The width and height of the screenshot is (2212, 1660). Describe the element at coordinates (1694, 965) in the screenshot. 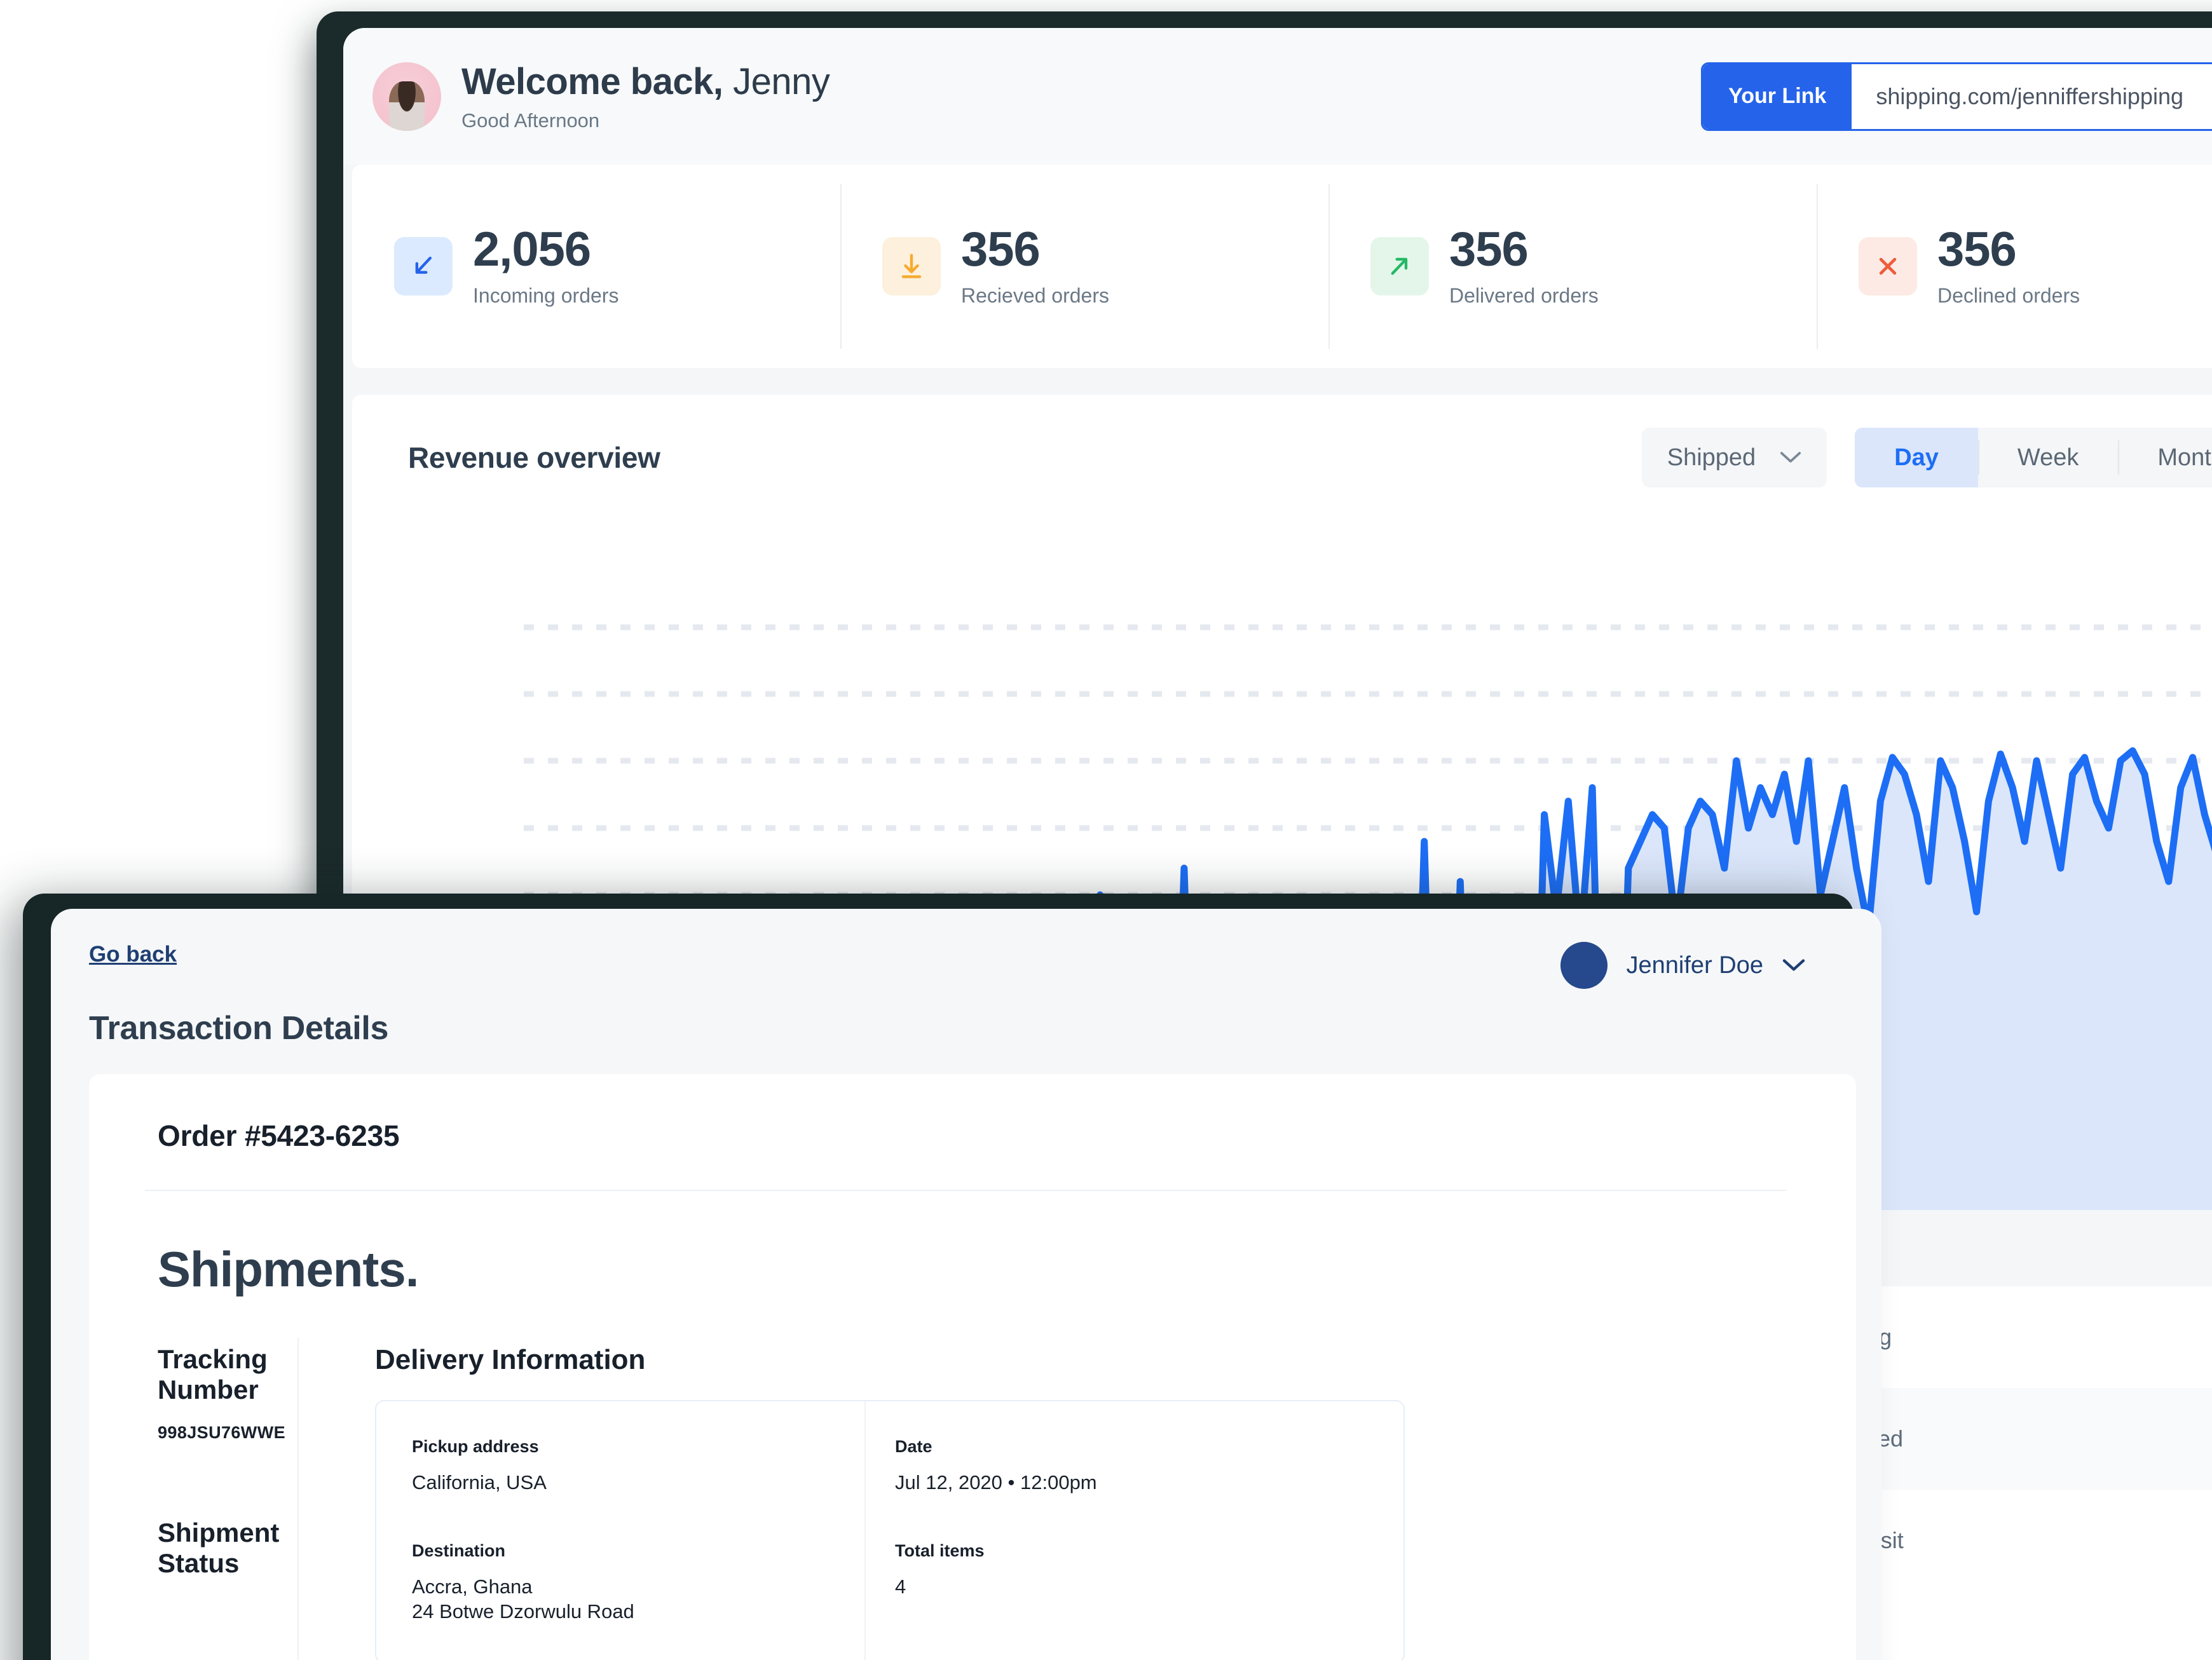

I see `user-name: Jennifer Doe` at that location.